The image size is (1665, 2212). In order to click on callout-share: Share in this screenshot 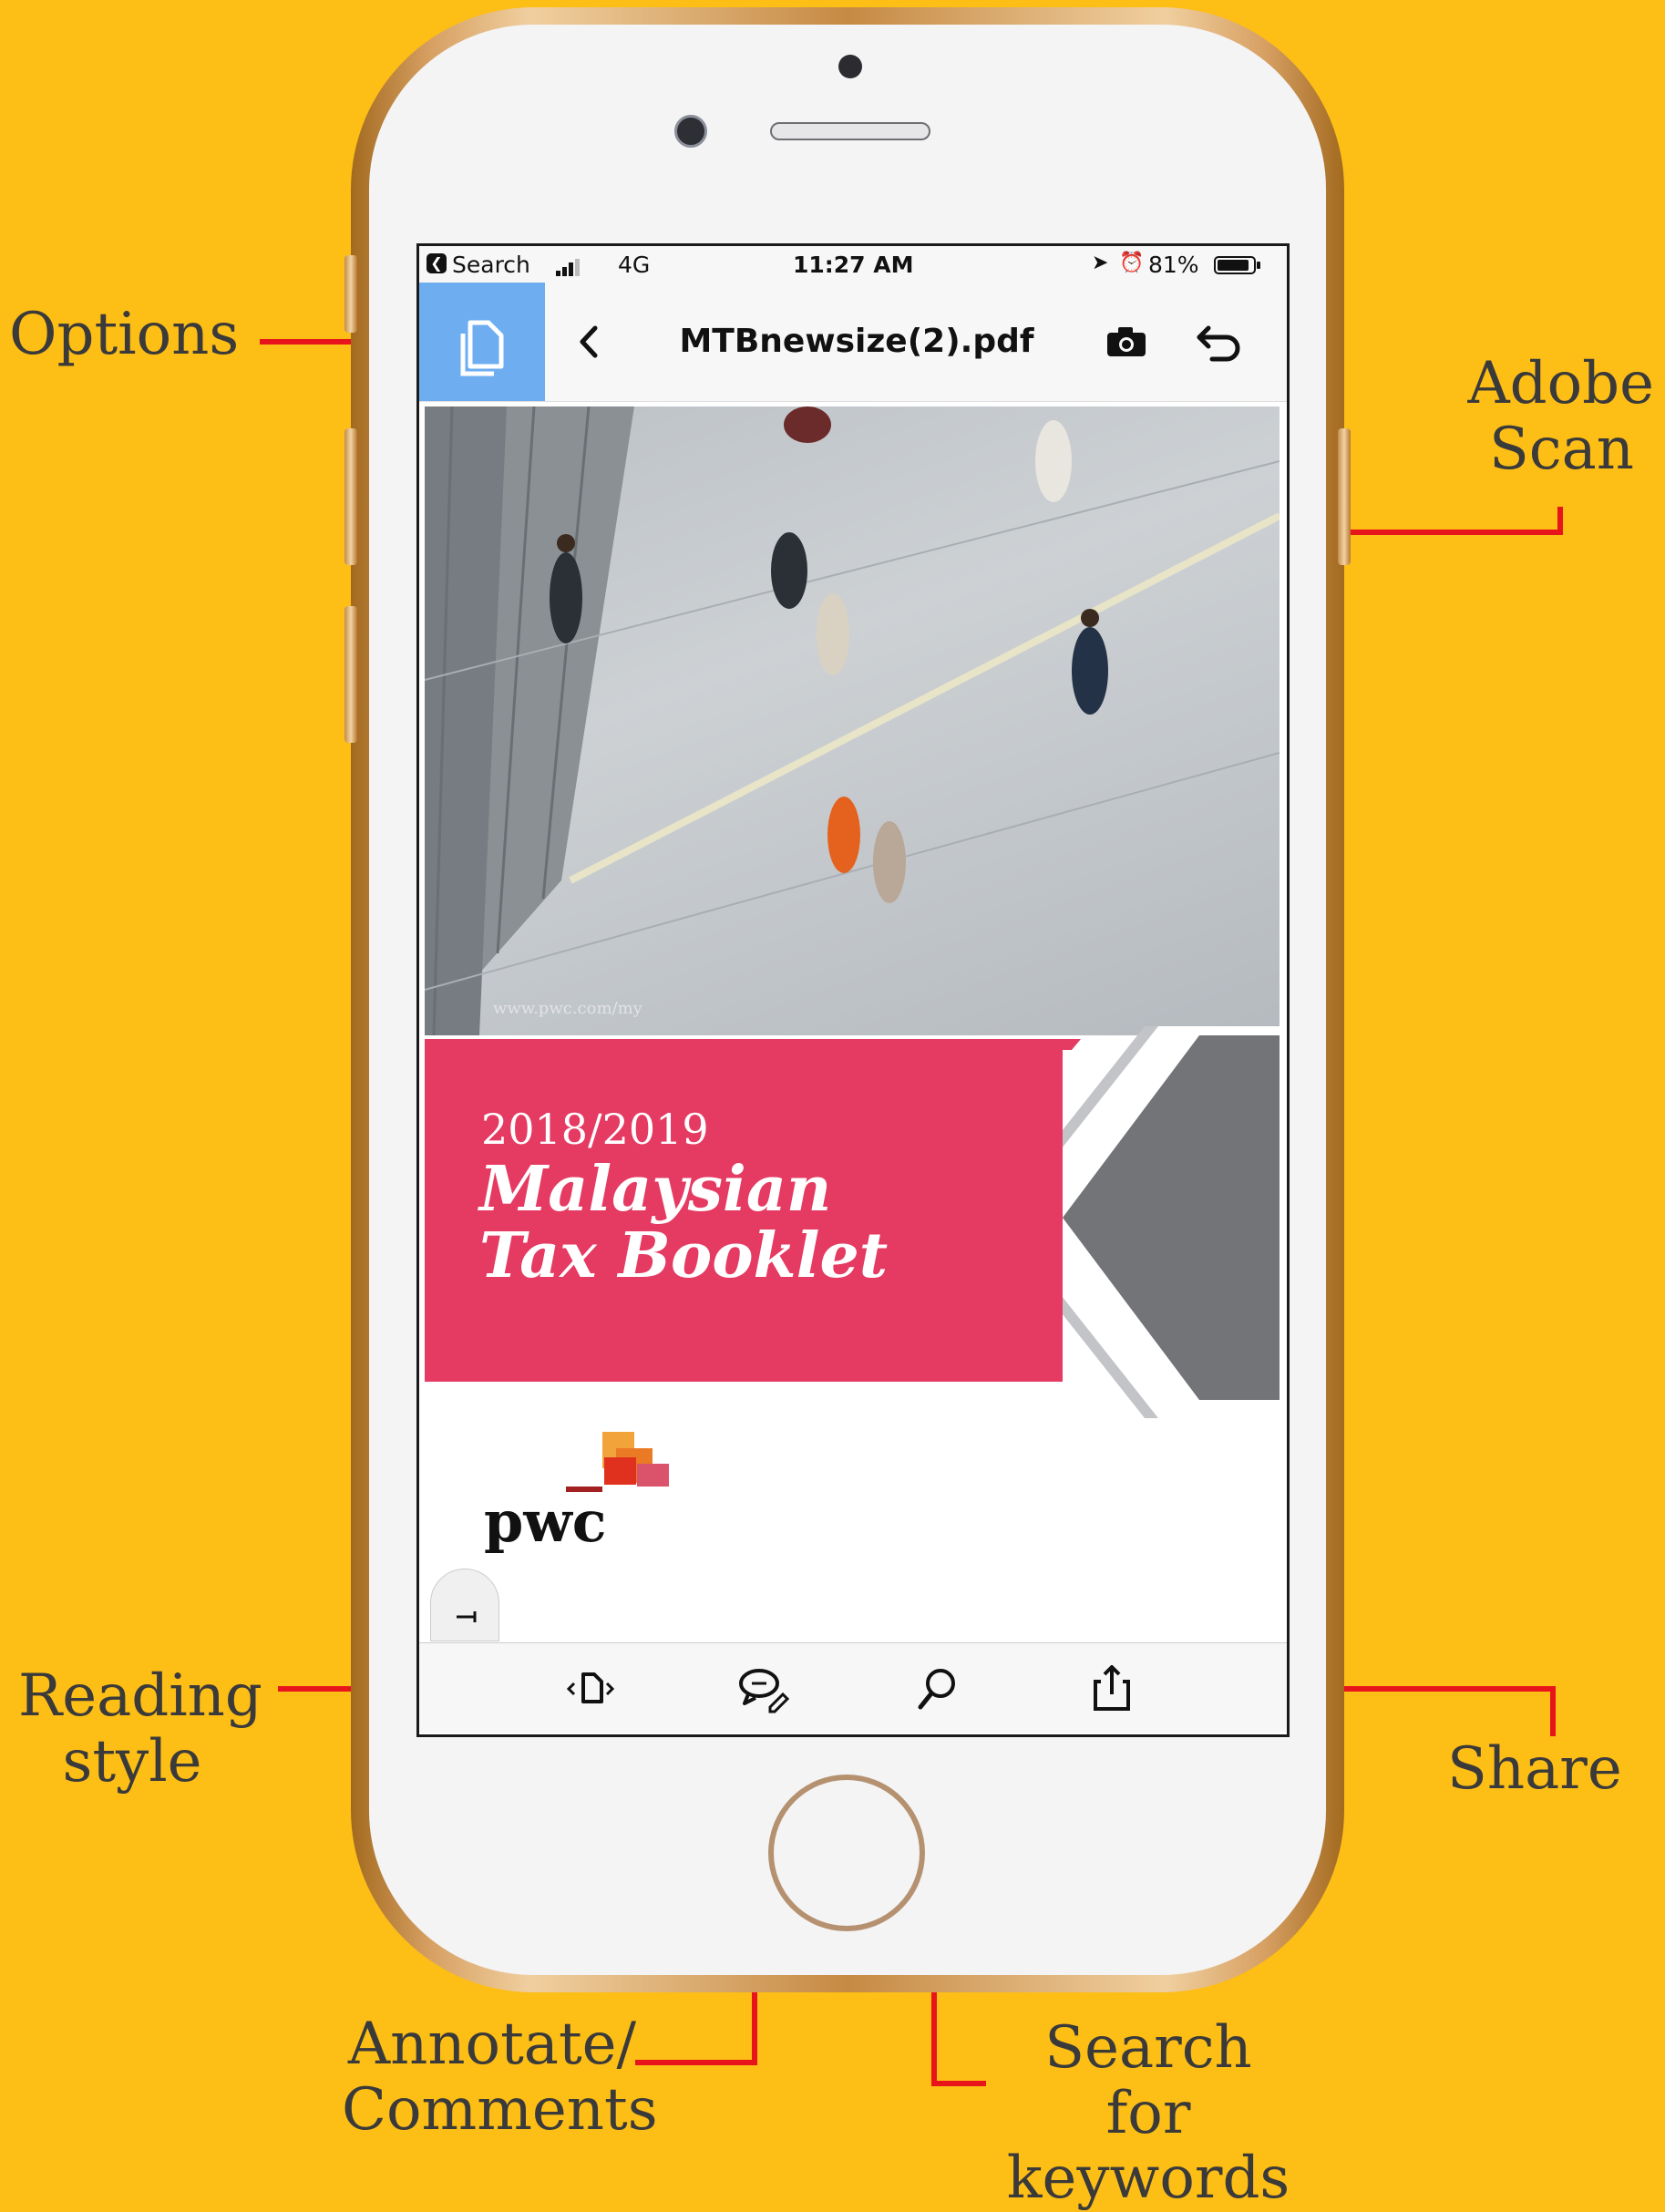, I will do `click(1534, 1769)`.